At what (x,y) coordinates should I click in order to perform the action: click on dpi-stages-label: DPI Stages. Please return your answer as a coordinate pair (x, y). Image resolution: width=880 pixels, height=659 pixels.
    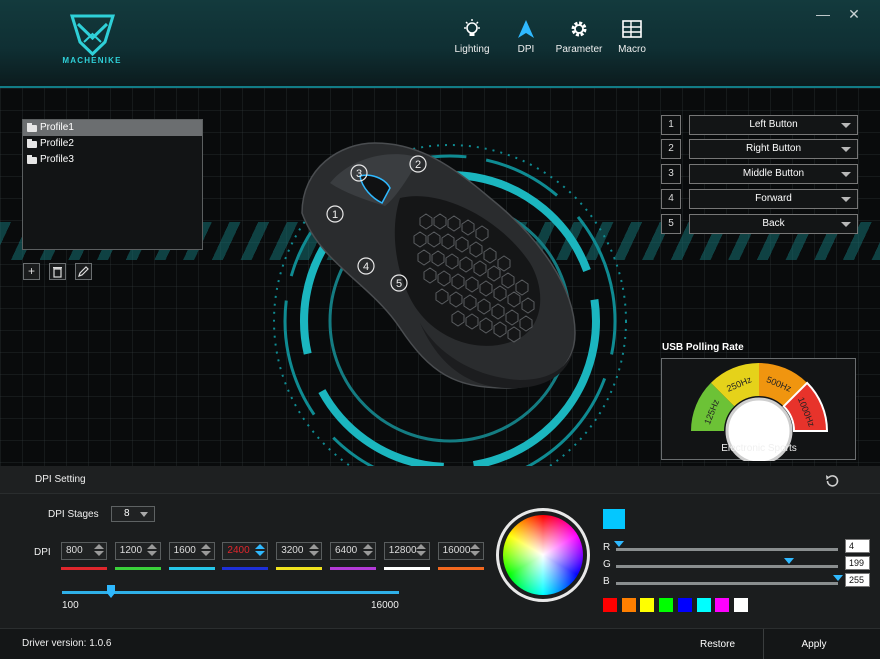
    Looking at the image, I should click on (73, 514).